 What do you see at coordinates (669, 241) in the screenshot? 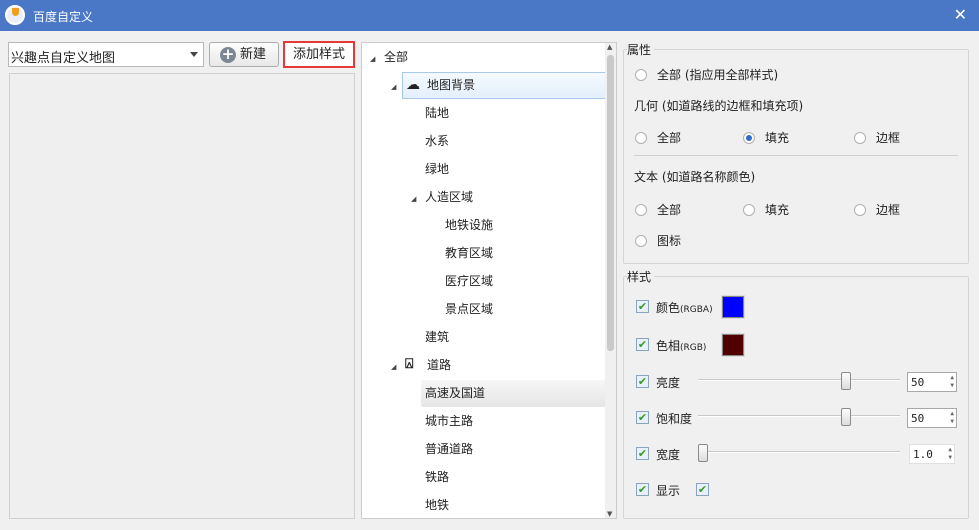
I see `radio-label: 图标` at bounding box center [669, 241].